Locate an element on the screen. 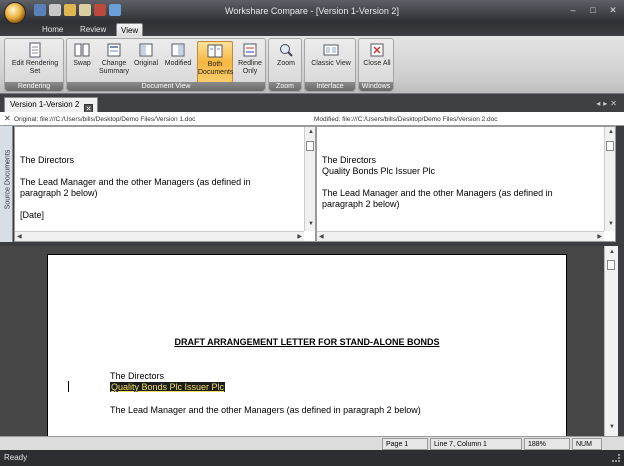 The image size is (624, 466). edit-rendering-set-button: Edit Rendering Set is located at coordinates (35, 62).